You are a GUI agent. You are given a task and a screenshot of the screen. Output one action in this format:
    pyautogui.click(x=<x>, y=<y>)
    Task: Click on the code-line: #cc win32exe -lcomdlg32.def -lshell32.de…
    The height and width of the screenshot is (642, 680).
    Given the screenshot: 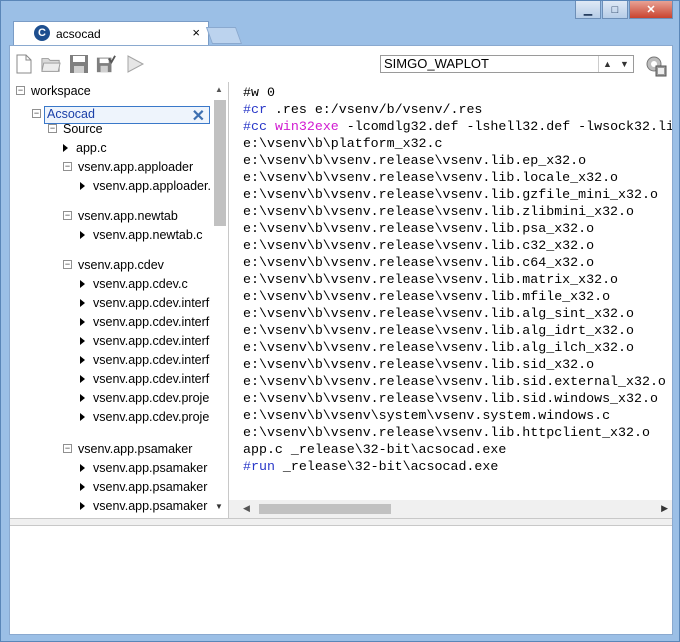 What is the action you would take?
    pyautogui.click(x=457, y=126)
    